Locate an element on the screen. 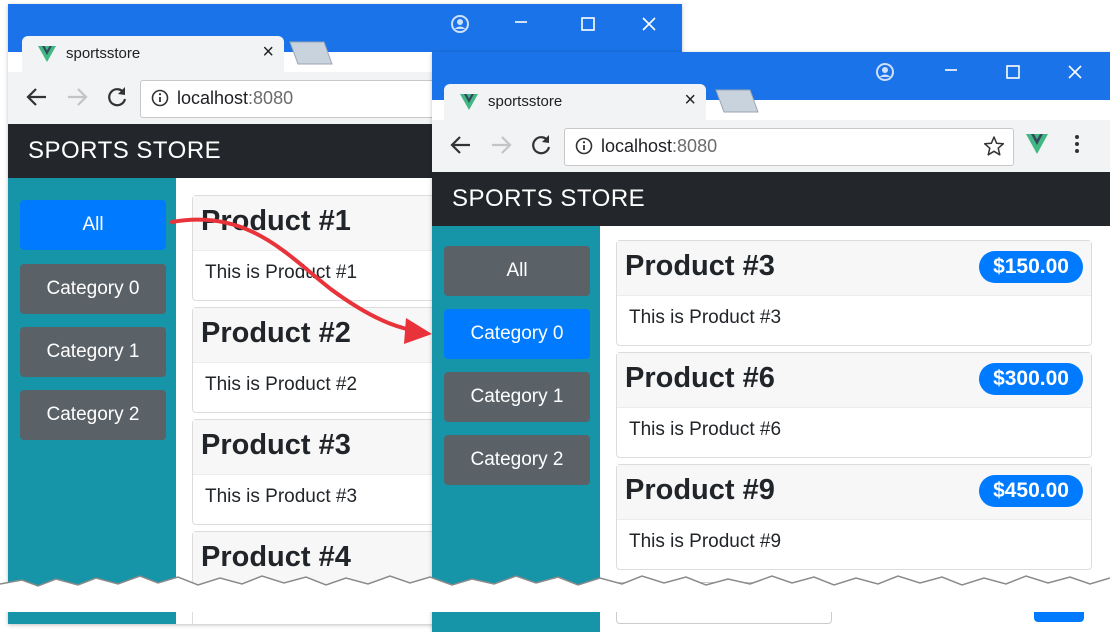 The image size is (1110, 632). vue-devtools-icon is located at coordinates (1037, 144).